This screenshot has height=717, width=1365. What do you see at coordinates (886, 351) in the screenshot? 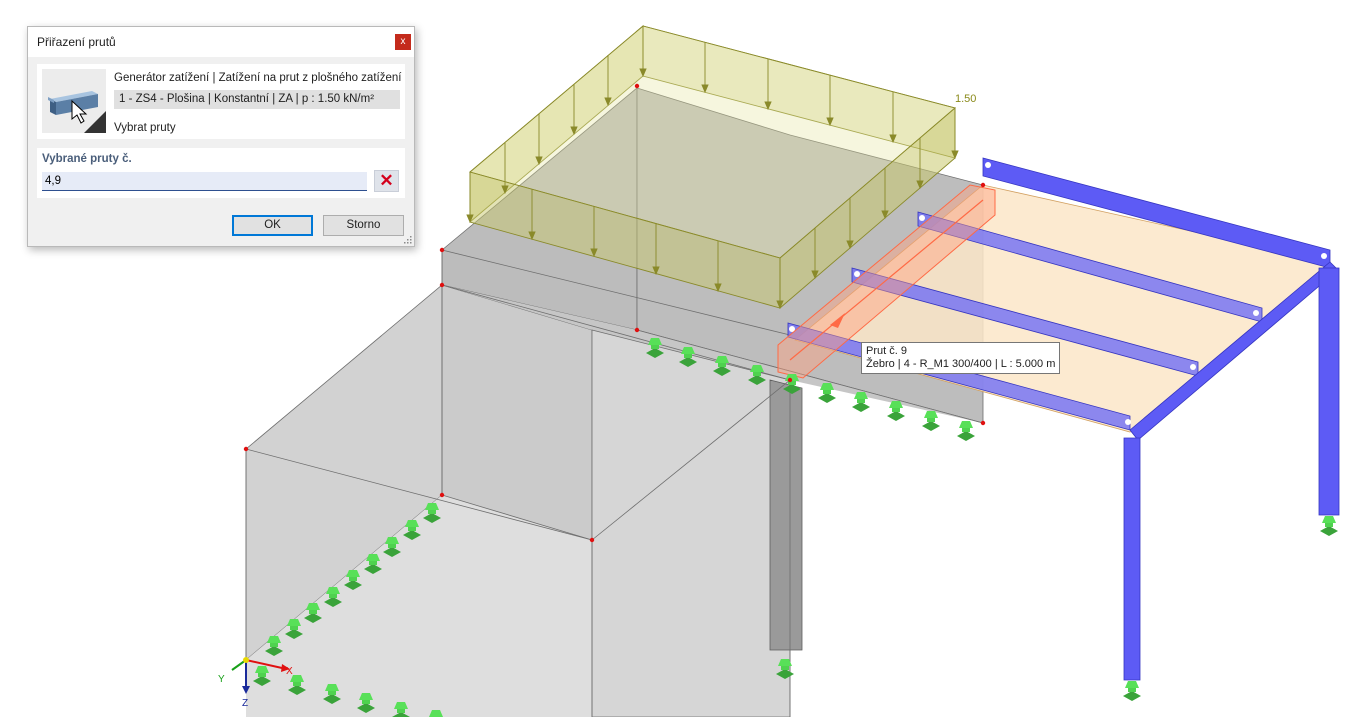
I see `tooltip-title: Prut č. 9` at bounding box center [886, 351].